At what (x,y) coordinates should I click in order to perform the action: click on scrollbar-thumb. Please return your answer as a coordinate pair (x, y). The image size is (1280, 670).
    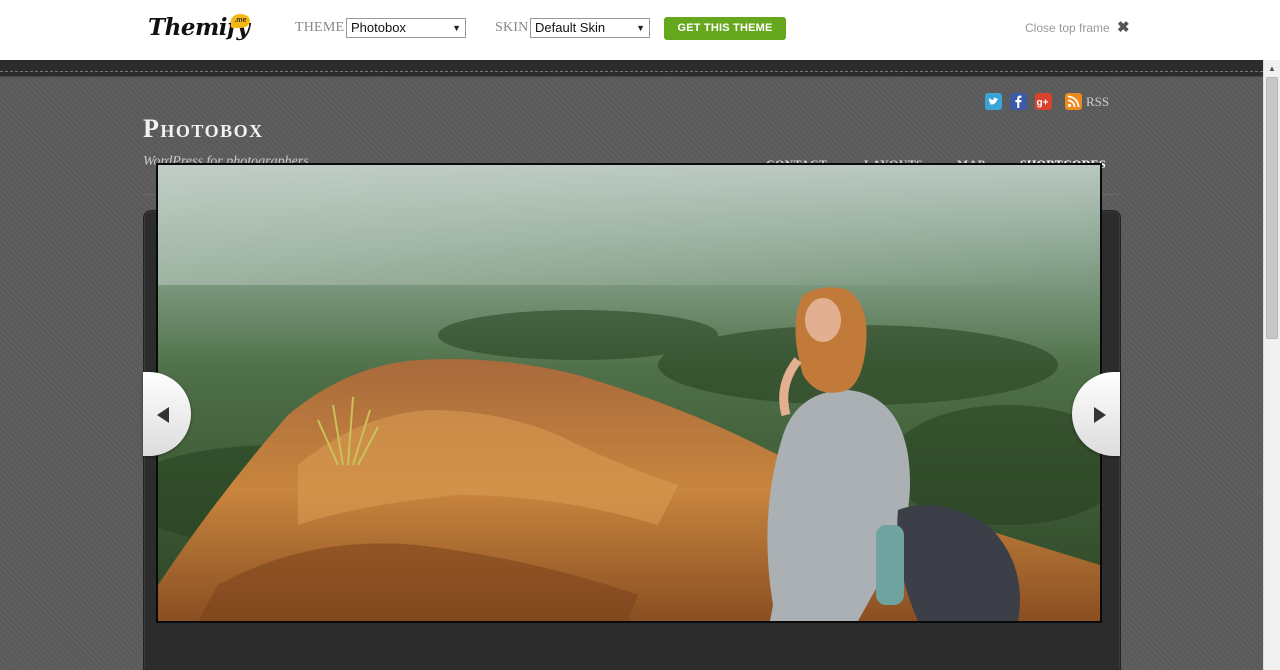
    Looking at the image, I should click on (1272, 208).